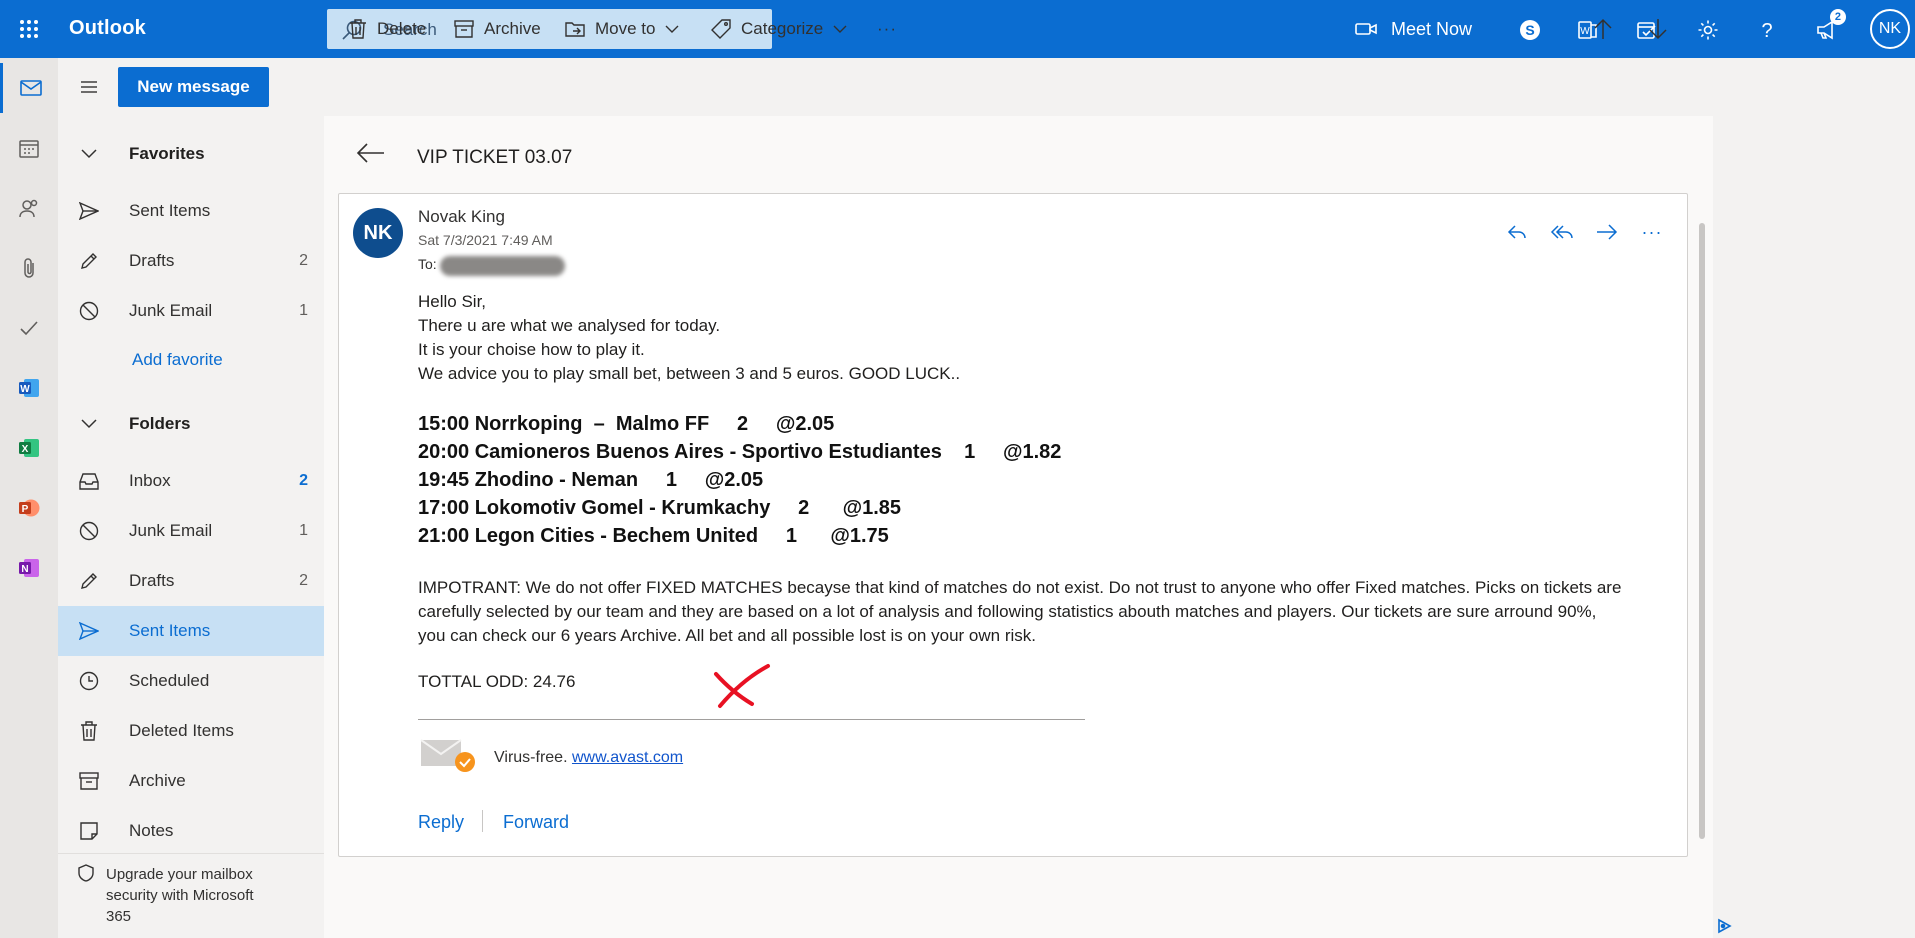 This screenshot has height=938, width=1915. What do you see at coordinates (1517, 232) in the screenshot?
I see `reply-icon` at bounding box center [1517, 232].